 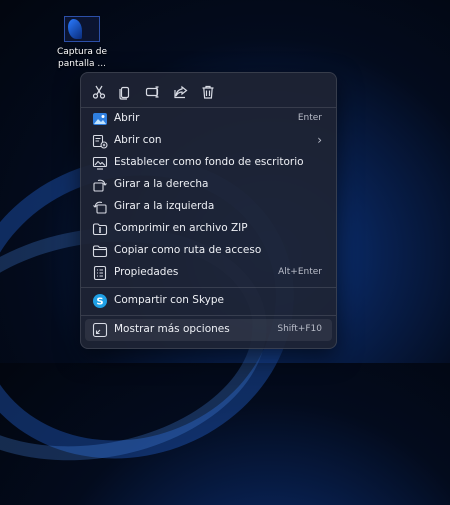 What do you see at coordinates (309, 118) in the screenshot?
I see `menu-item-shortcut: Enter` at bounding box center [309, 118].